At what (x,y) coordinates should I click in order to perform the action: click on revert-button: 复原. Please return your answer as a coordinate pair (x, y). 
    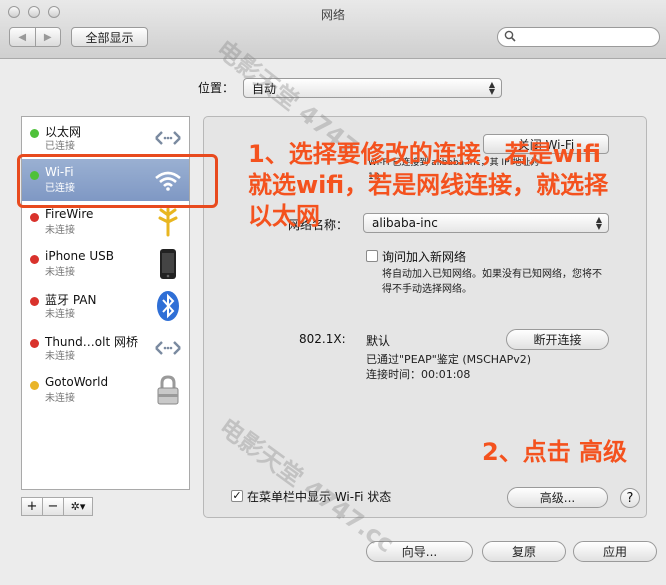
    Looking at the image, I should click on (524, 551).